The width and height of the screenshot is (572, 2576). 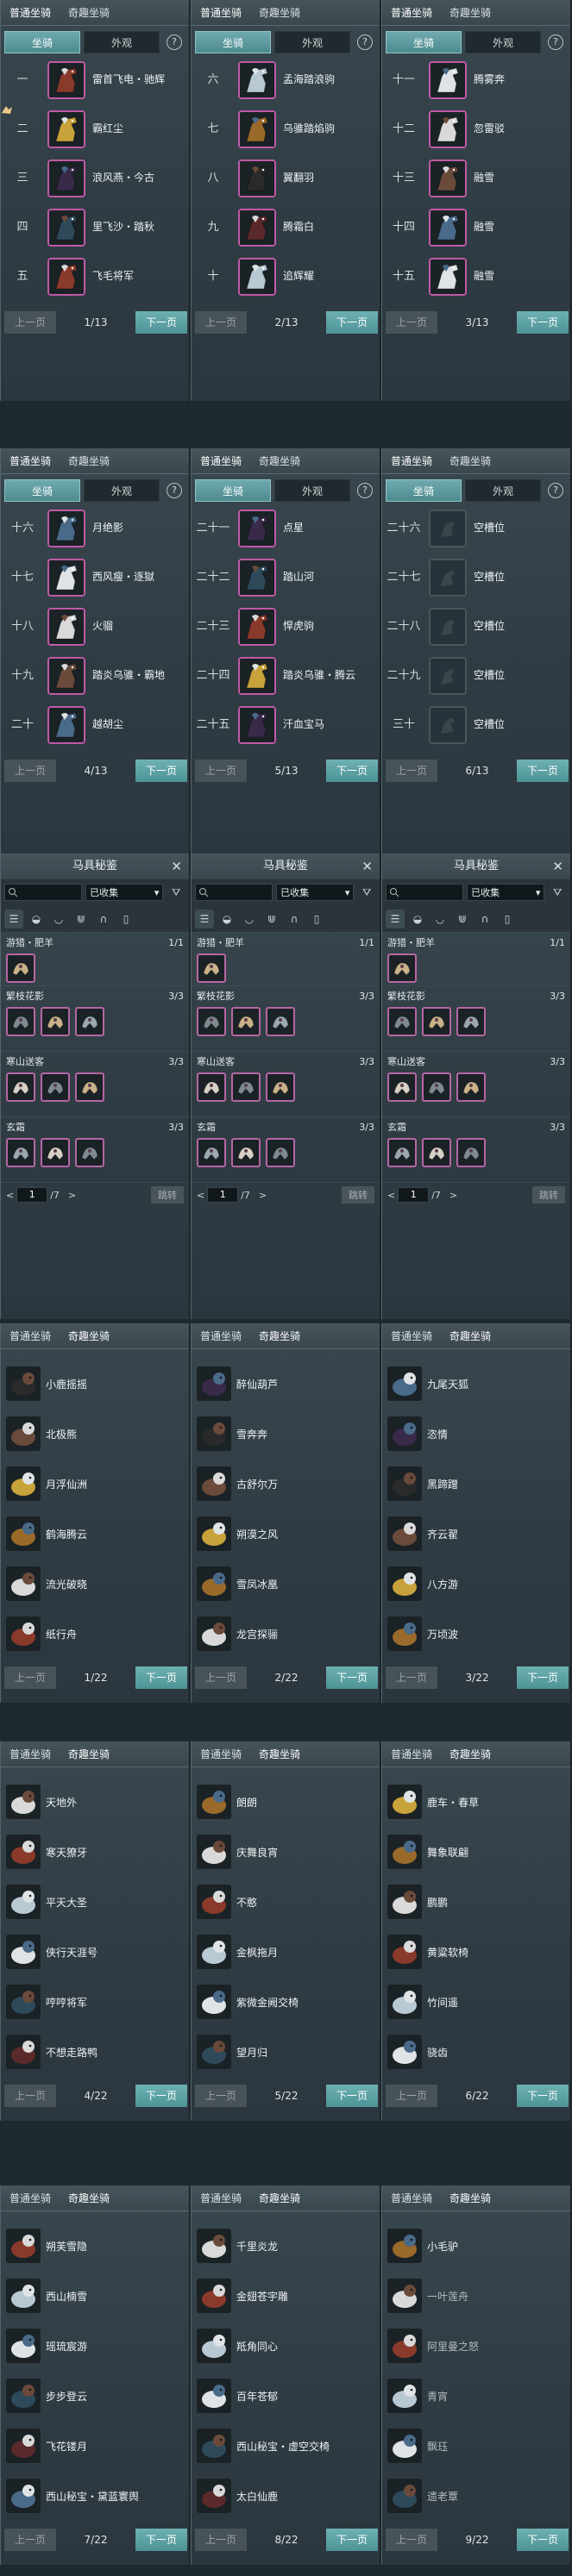 I want to click on armor-icon: ▯, so click(x=317, y=919).